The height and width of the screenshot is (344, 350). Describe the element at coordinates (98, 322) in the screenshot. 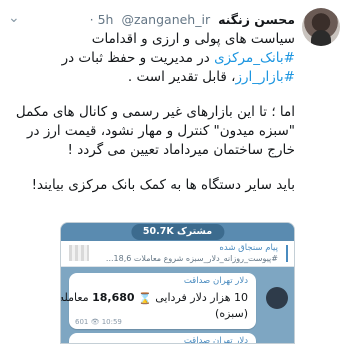

I see `message-meta: 601 👁 10:59` at that location.